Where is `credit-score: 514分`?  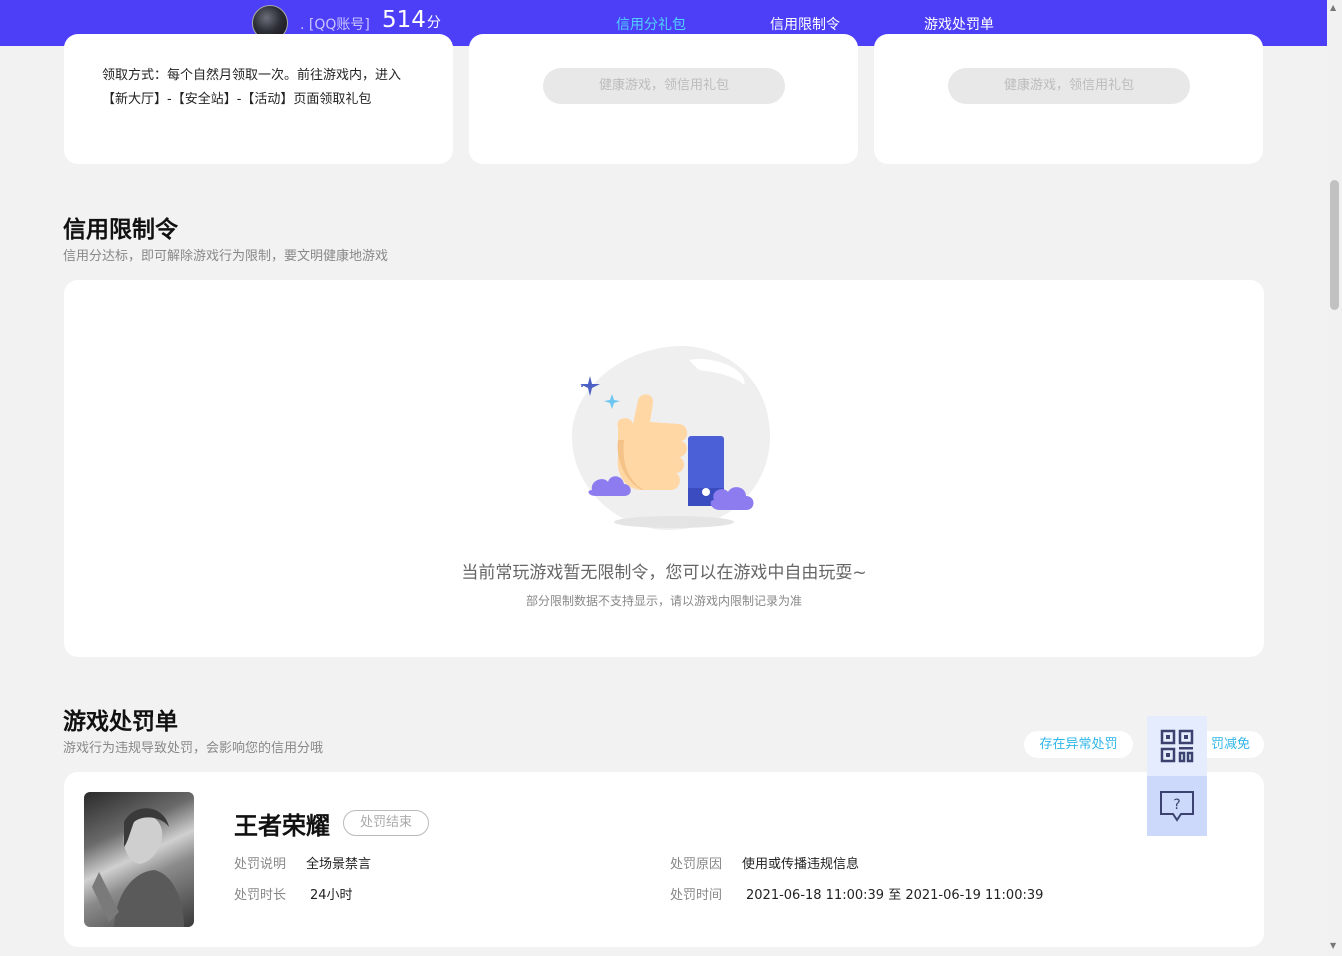
credit-score: 514分 is located at coordinates (411, 20).